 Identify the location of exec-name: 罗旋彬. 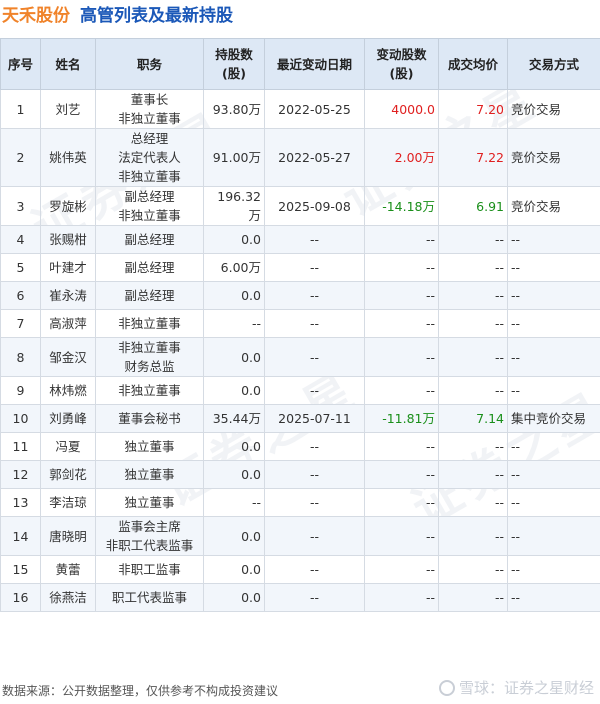
(68, 206).